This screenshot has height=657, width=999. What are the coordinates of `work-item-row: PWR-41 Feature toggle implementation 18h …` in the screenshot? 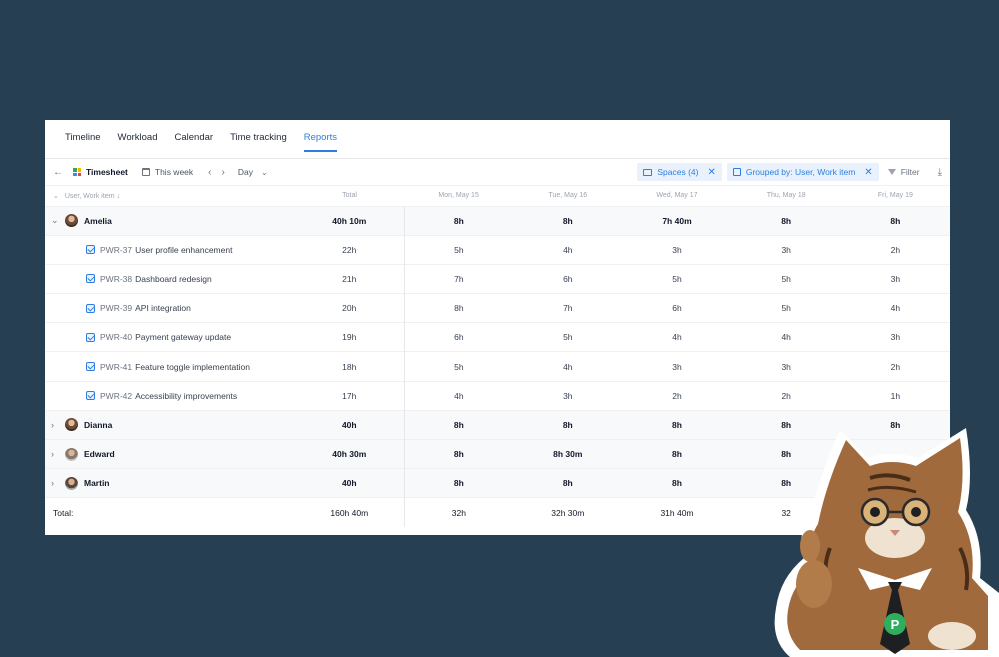 It's located at (497, 366).